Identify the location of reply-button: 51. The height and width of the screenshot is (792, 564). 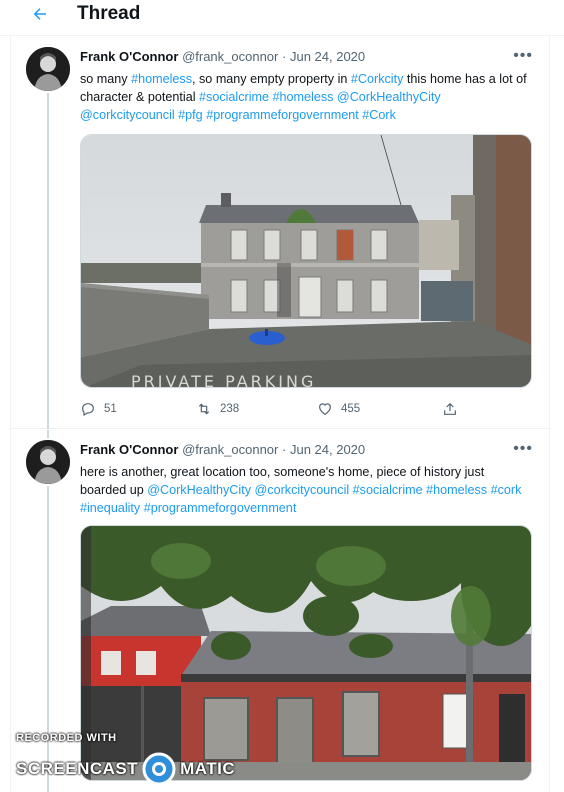
(98, 409).